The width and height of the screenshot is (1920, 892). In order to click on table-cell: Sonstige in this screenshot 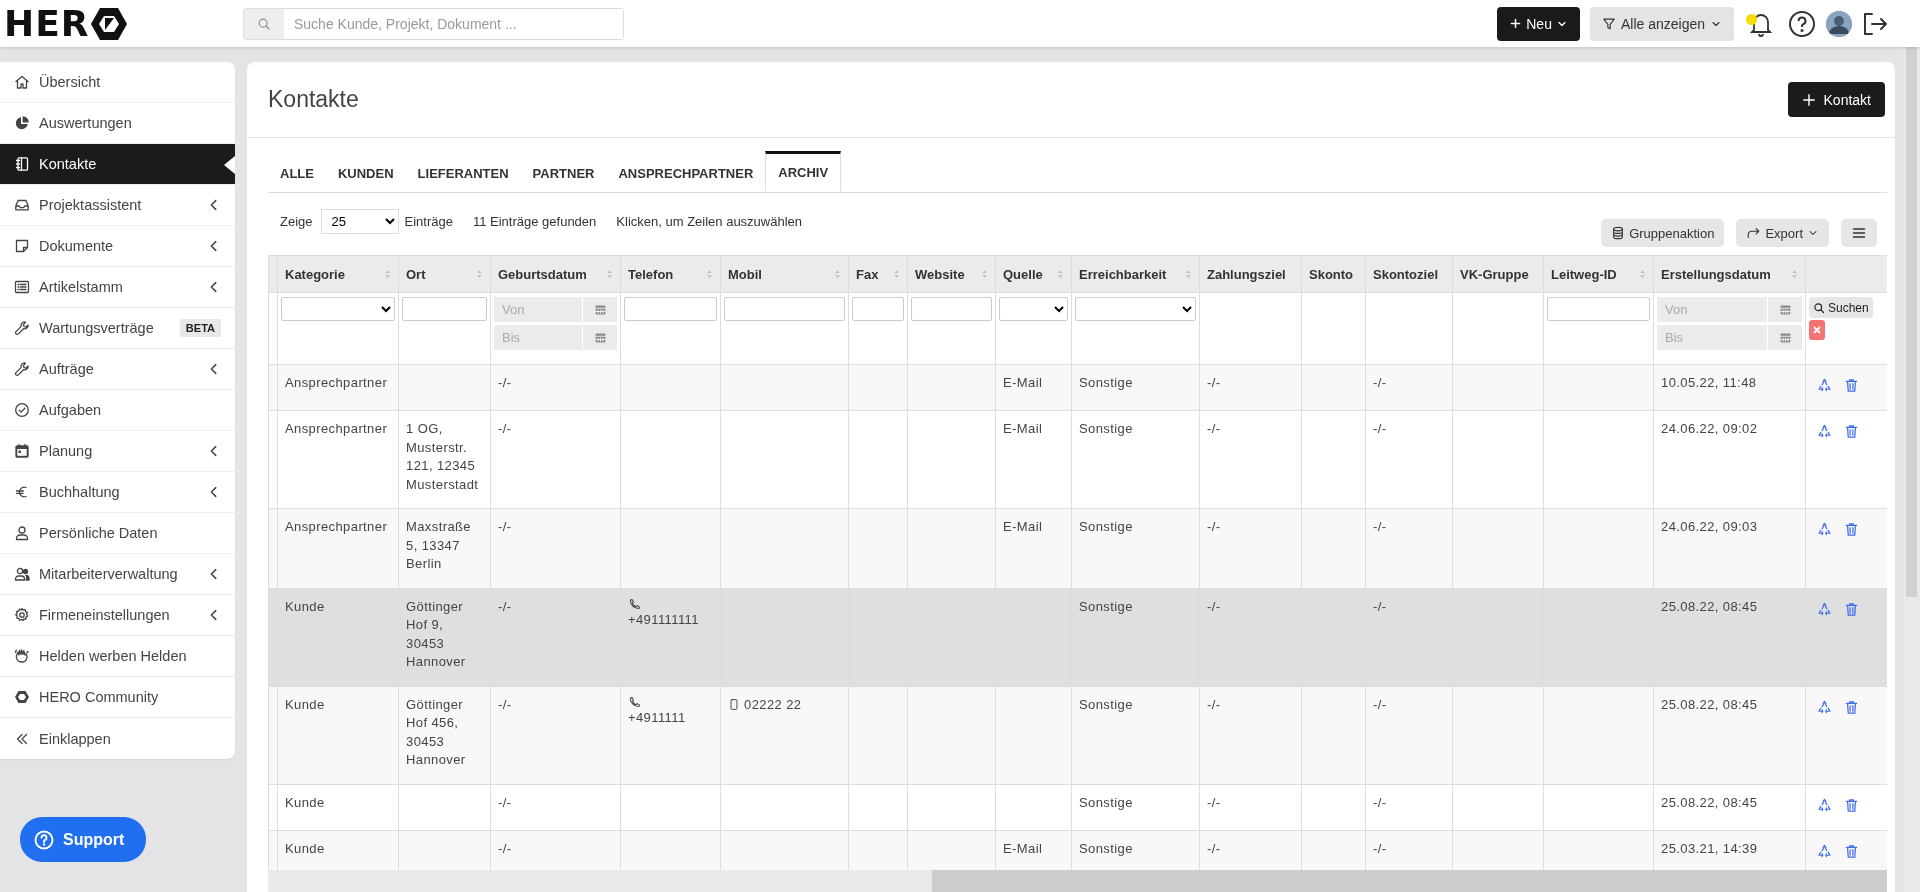, I will do `click(1135, 387)`.